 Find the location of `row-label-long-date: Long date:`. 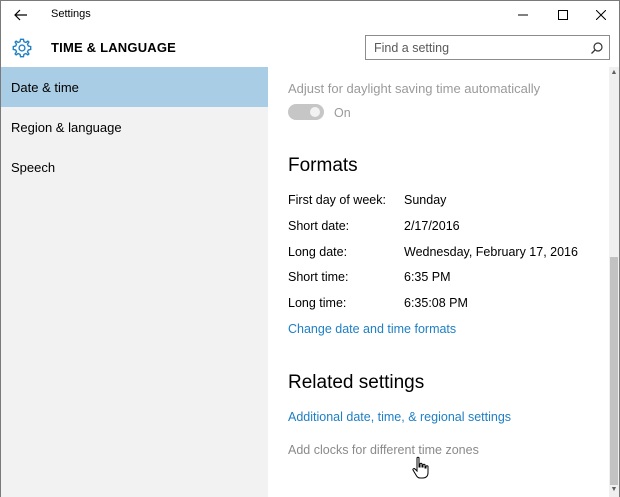

row-label-long-date: Long date: is located at coordinates (318, 252).